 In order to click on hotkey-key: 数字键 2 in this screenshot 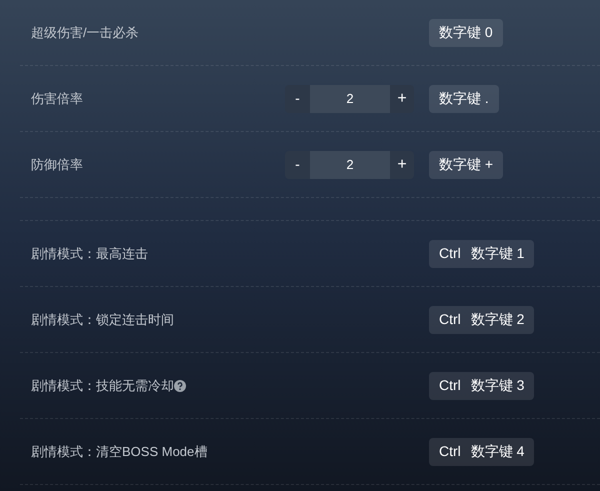, I will do `click(497, 319)`.